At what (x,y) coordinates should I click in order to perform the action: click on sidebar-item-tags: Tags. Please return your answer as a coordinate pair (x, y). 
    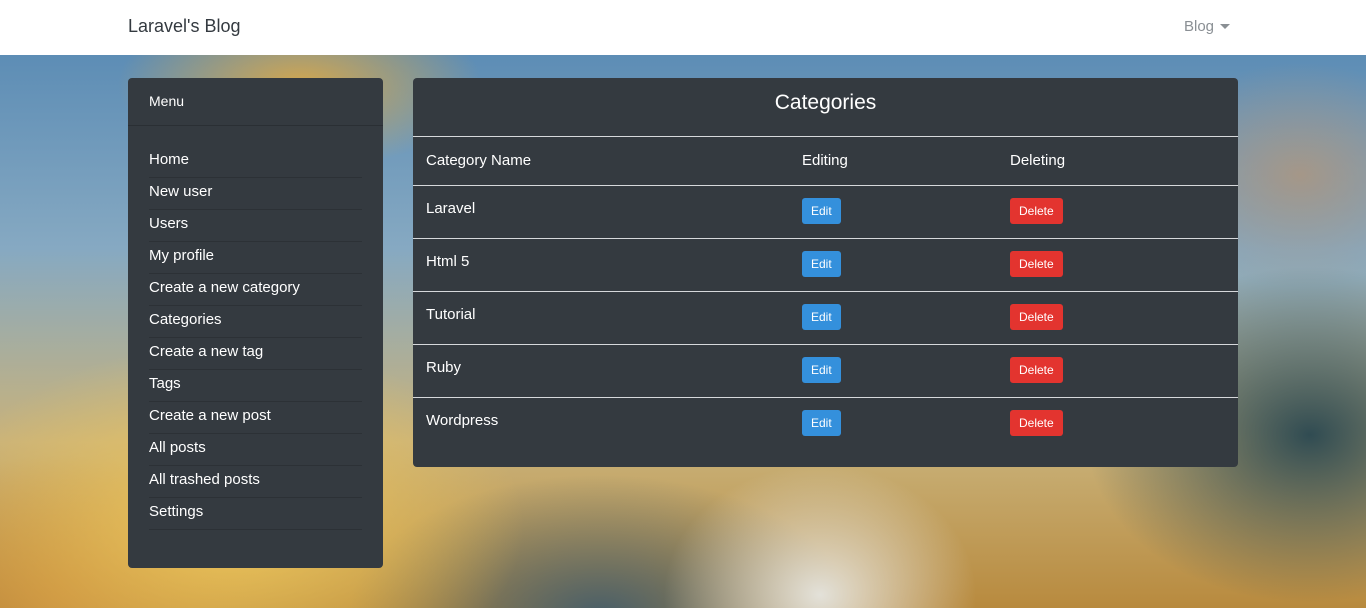
    Looking at the image, I should click on (255, 386).